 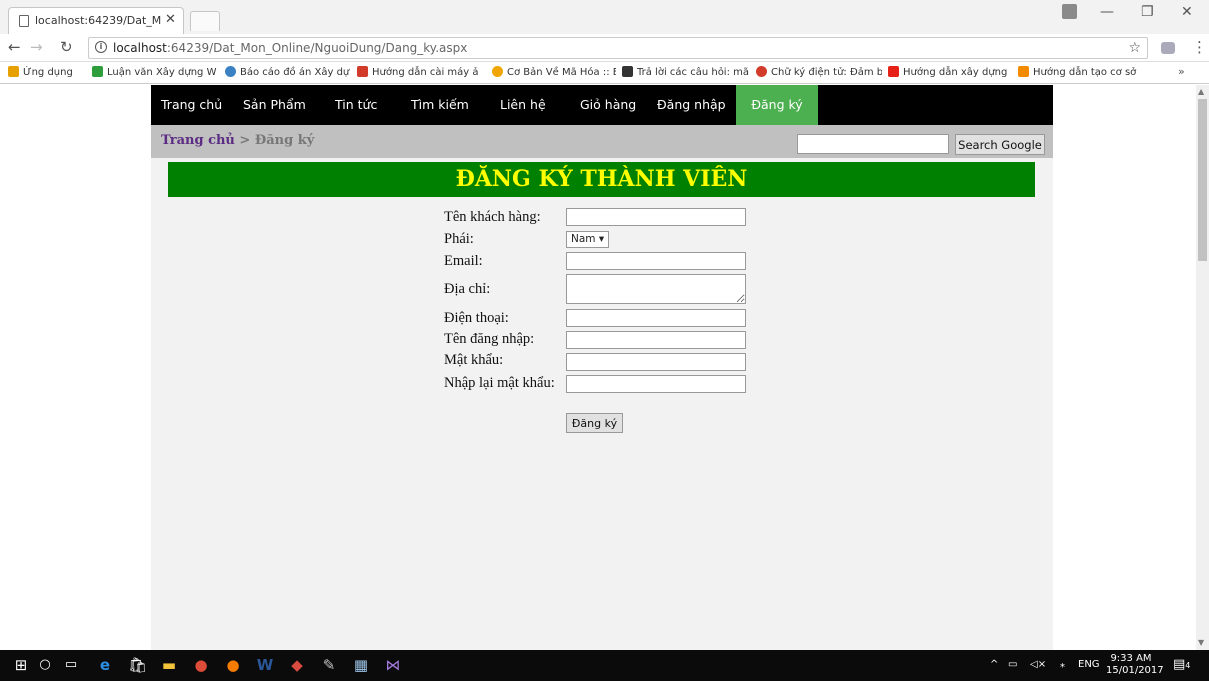 I want to click on username-input, so click(x=656, y=340).